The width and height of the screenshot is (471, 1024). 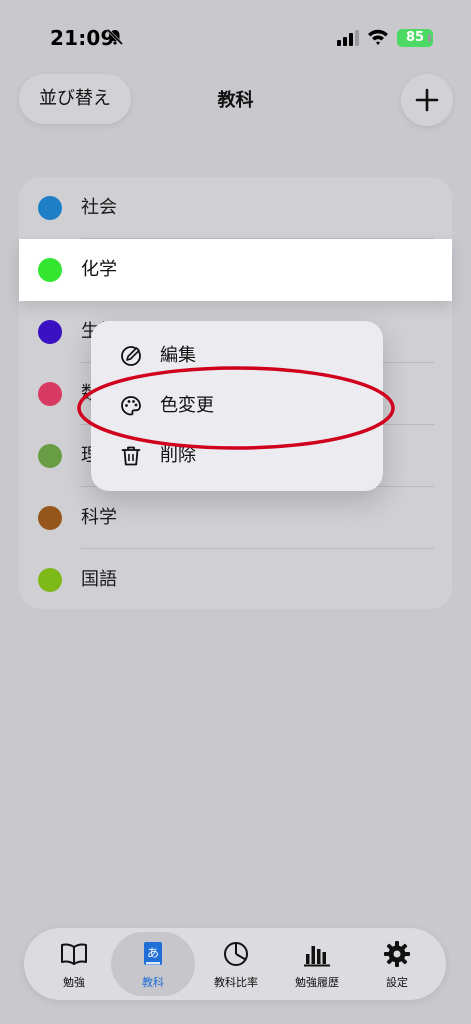 I want to click on list-item: 国語, so click(x=235, y=580).